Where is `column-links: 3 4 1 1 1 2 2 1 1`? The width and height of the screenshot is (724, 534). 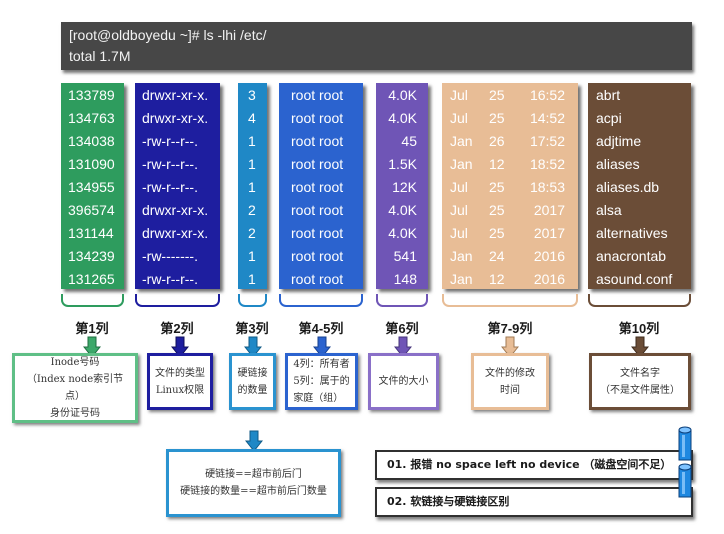
column-links: 3 4 1 1 1 2 2 1 1 is located at coordinates (252, 186).